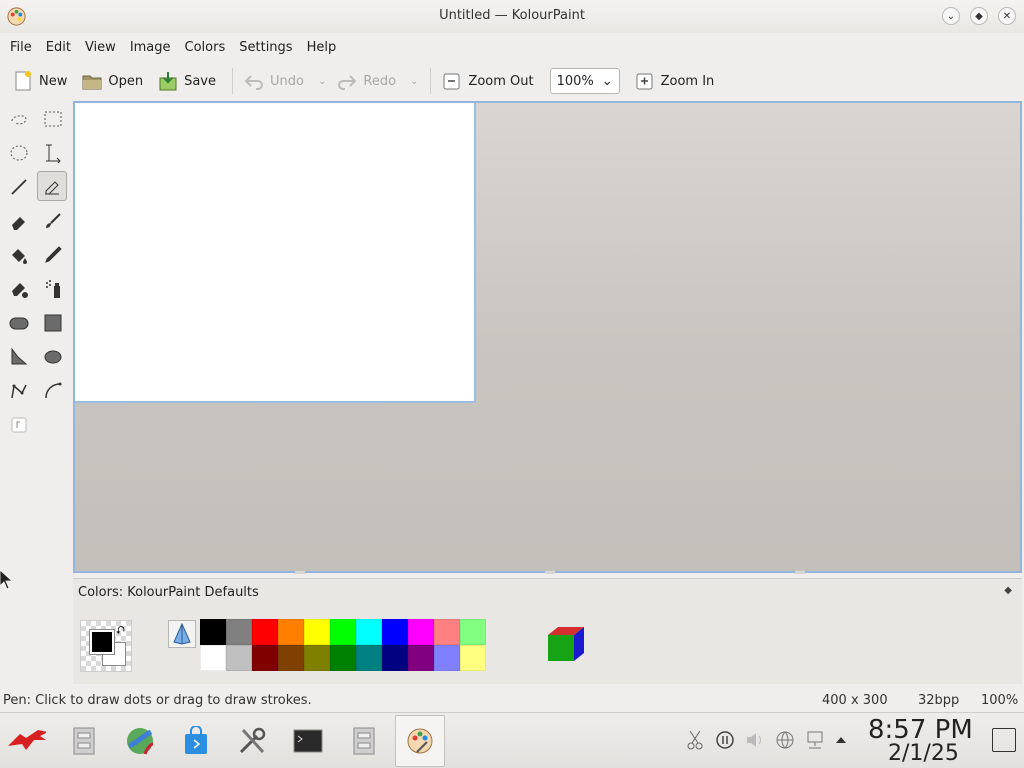 This screenshot has width=1024, height=768. Describe the element at coordinates (265, 47) in the screenshot. I see `menu-settings: Settings` at that location.